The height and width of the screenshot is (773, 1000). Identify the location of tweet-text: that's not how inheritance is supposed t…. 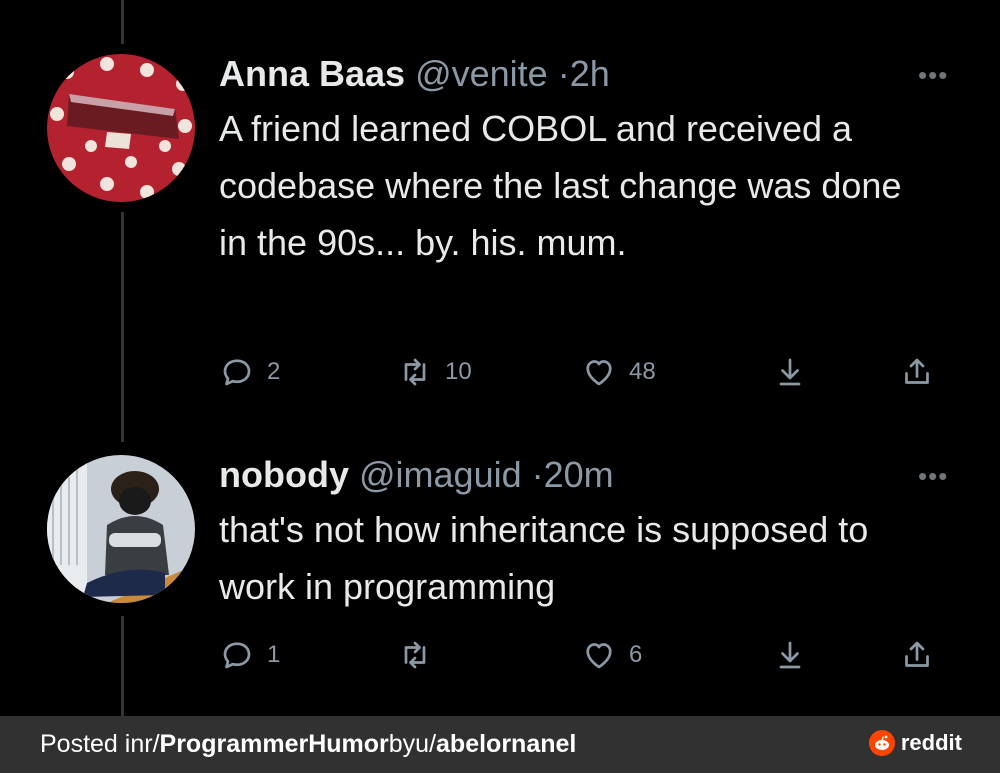
(544, 558).